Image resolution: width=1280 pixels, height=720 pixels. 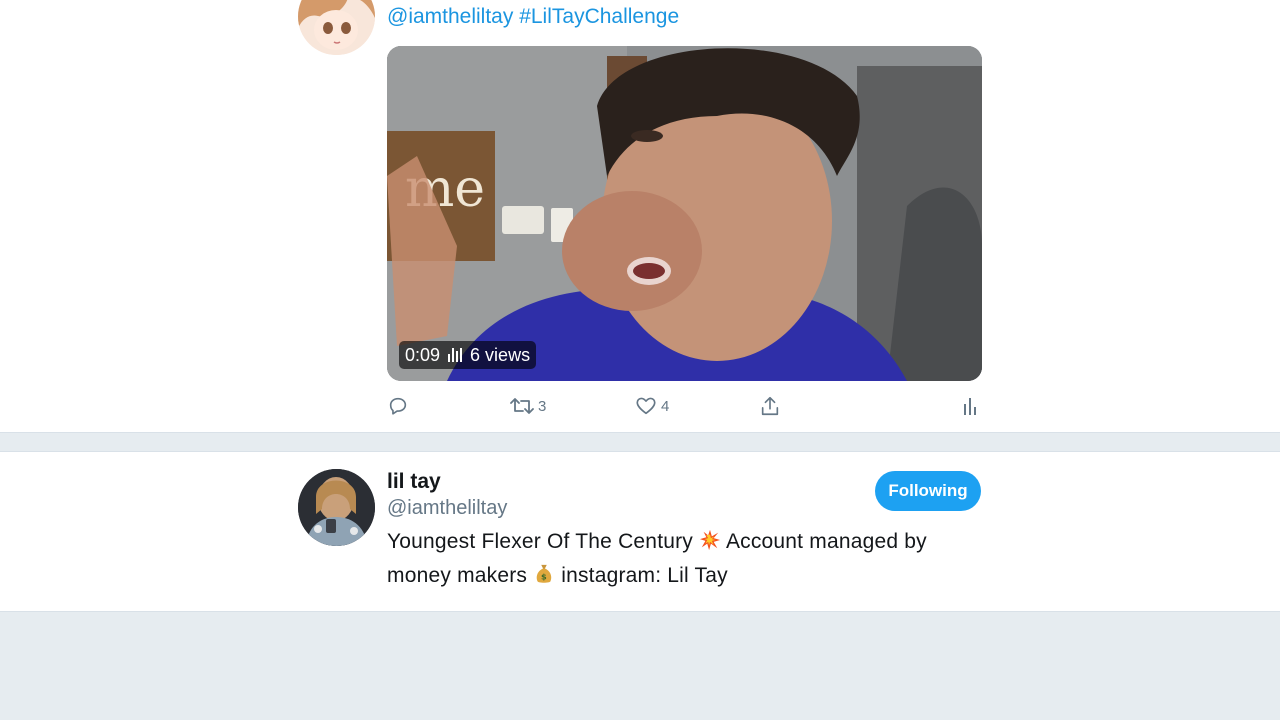 What do you see at coordinates (522, 406) in the screenshot?
I see `retweet-icon` at bounding box center [522, 406].